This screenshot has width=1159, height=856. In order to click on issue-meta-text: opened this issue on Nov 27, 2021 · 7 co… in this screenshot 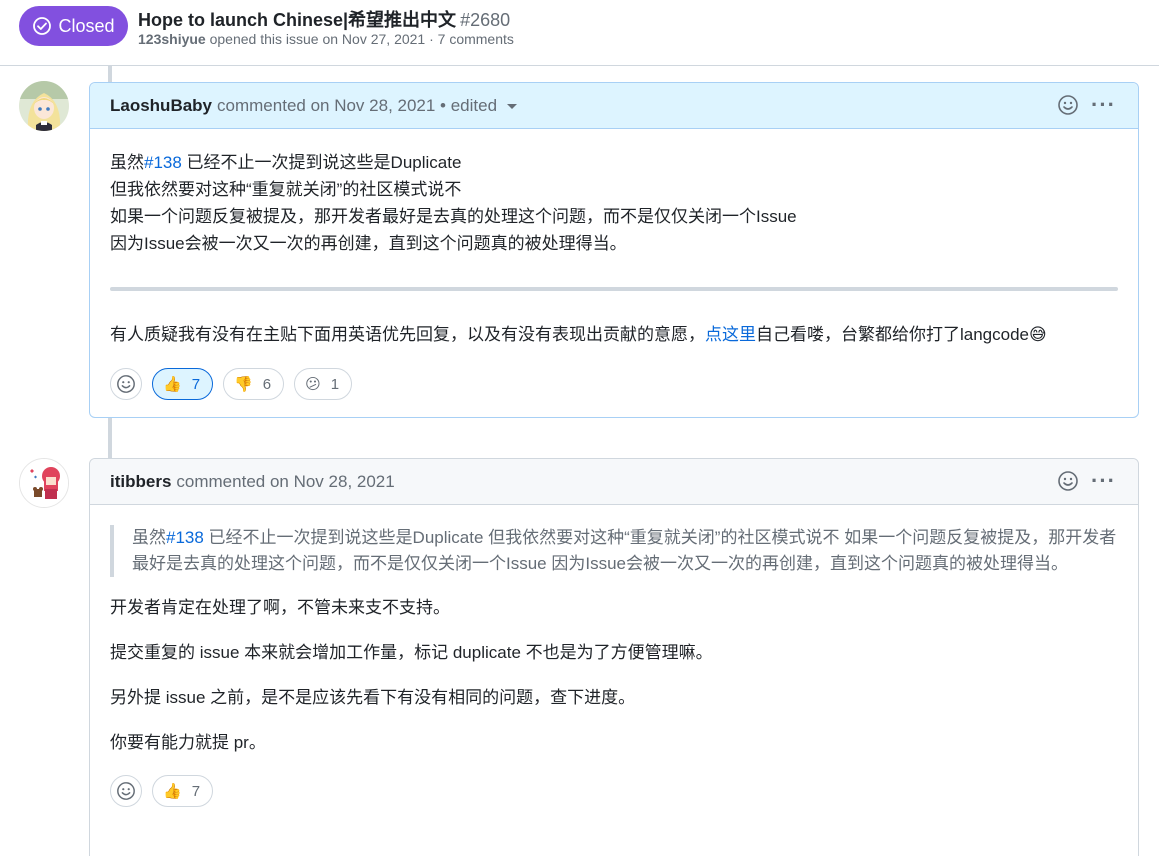, I will do `click(361, 39)`.